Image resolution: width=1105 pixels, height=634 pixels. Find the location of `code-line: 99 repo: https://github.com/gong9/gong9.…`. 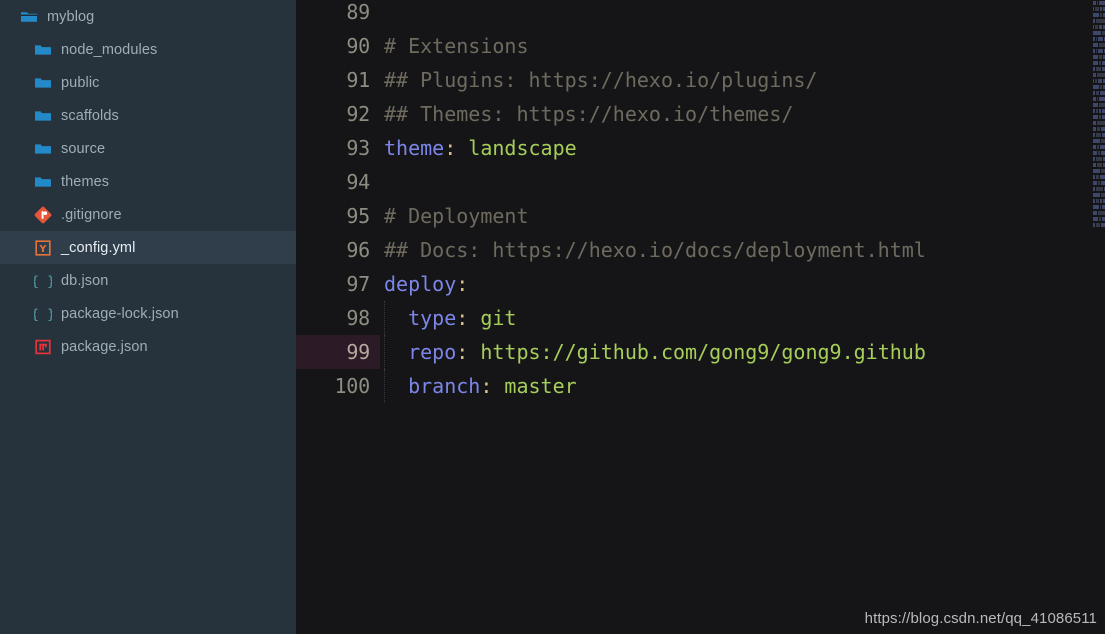

code-line: 99 repo: https://github.com/gong9/gong9.… is located at coordinates (700, 352).